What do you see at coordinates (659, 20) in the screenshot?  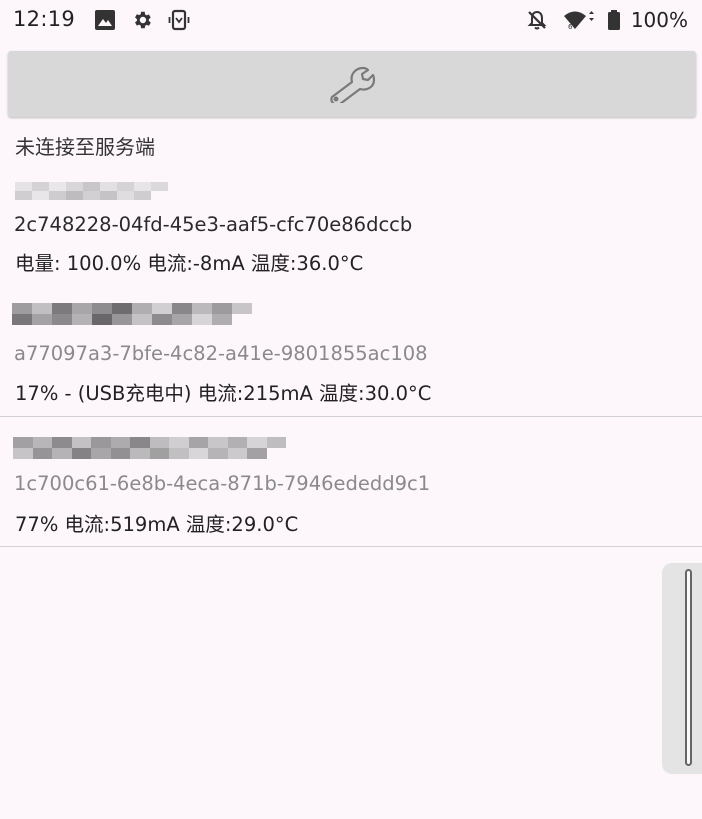 I see `battery-percent: 100%` at bounding box center [659, 20].